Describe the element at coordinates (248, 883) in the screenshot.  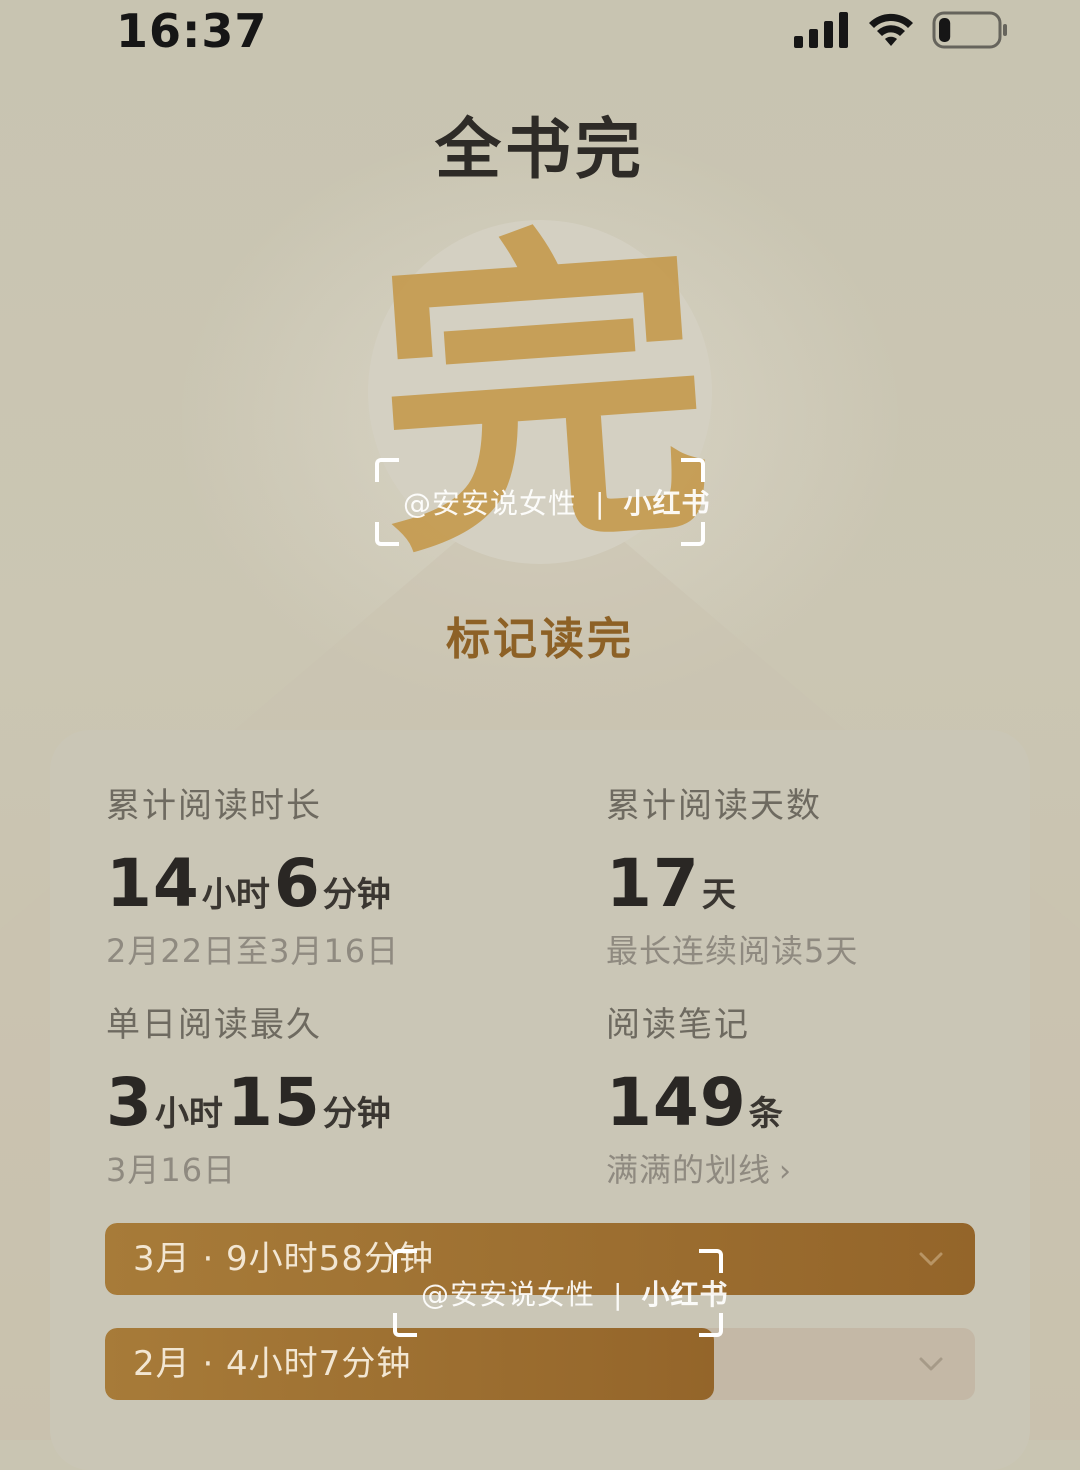
I see `stat-value: 14小时6分钟` at that location.